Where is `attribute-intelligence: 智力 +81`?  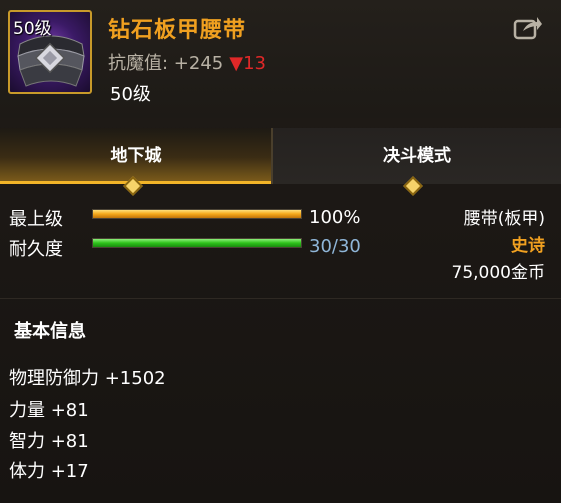
attribute-intelligence: 智力 +81 is located at coordinates (49, 441).